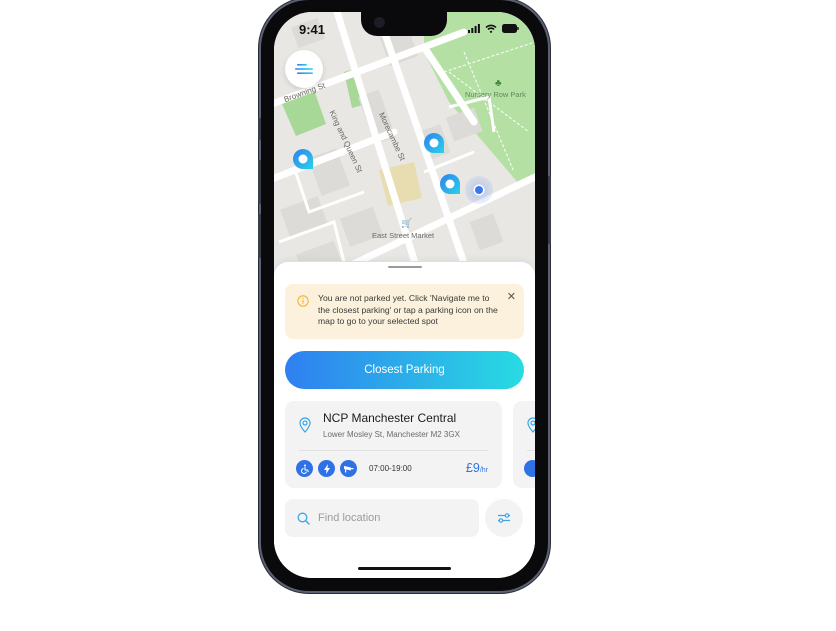  What do you see at coordinates (390, 468) in the screenshot?
I see `parking-hours: 07:00-19:00` at bounding box center [390, 468].